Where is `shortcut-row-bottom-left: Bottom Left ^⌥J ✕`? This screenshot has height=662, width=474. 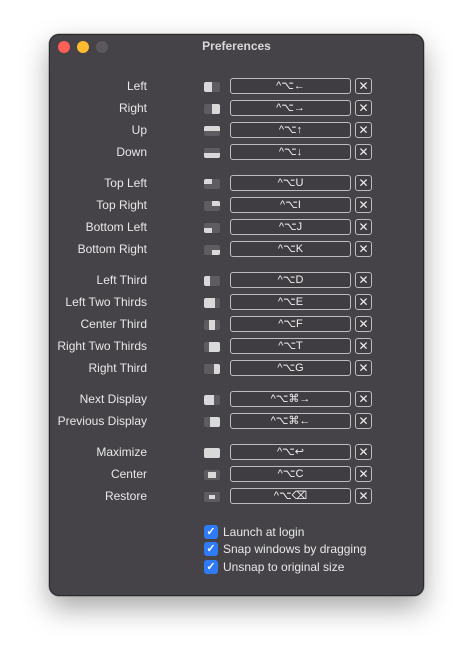 shortcut-row-bottom-left: Bottom Left ^⌥J ✕ is located at coordinates (236, 228).